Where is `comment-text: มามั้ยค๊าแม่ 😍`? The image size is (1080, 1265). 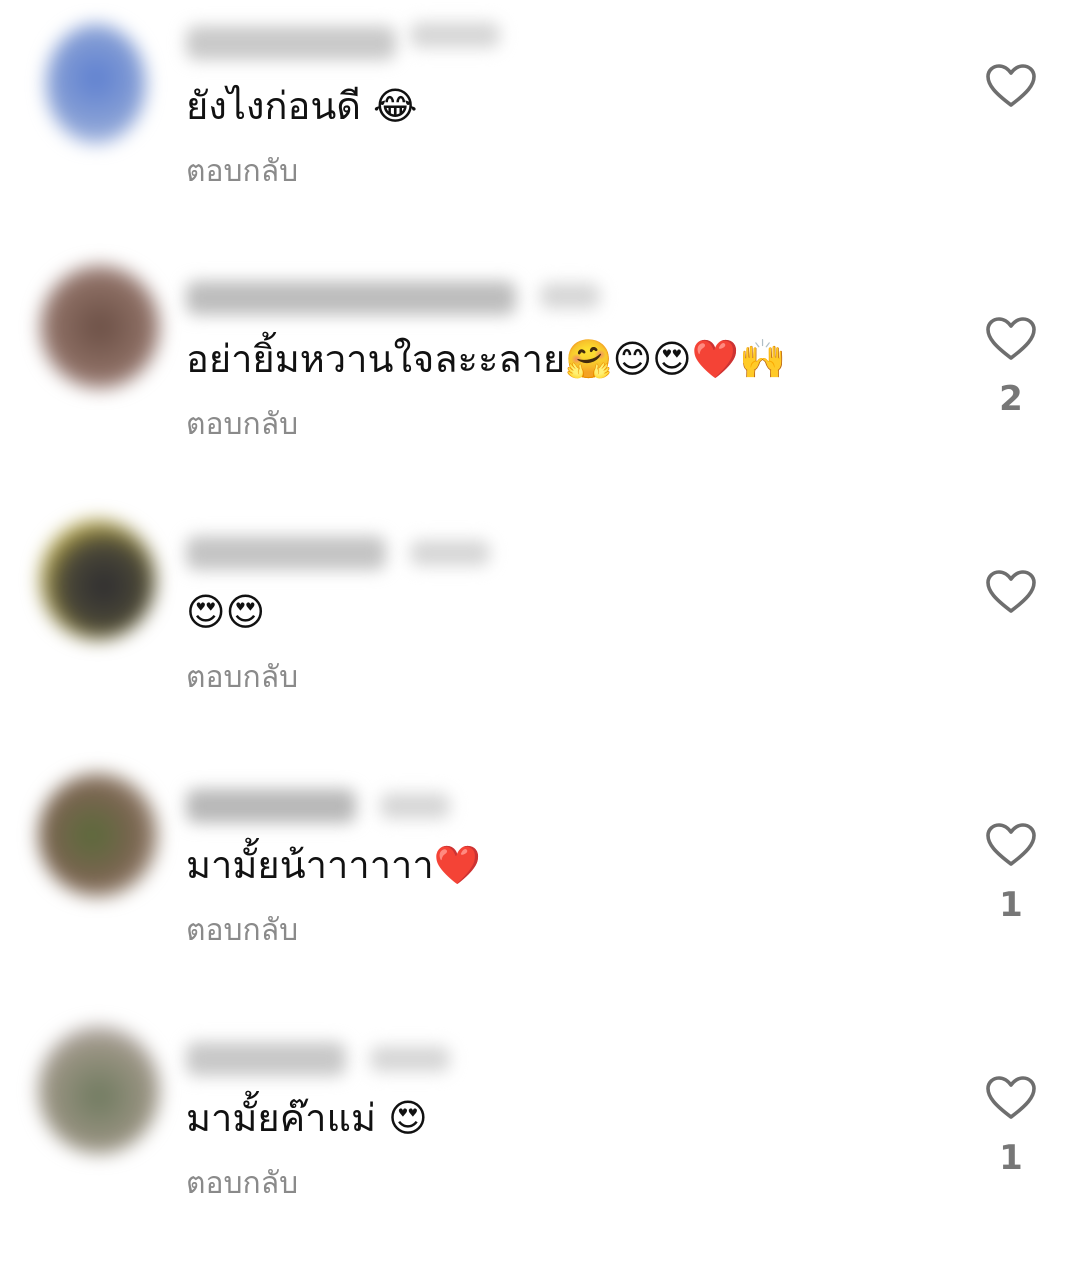 comment-text: มามั้ยค๊าแม่ 😍 is located at coordinates (307, 1118).